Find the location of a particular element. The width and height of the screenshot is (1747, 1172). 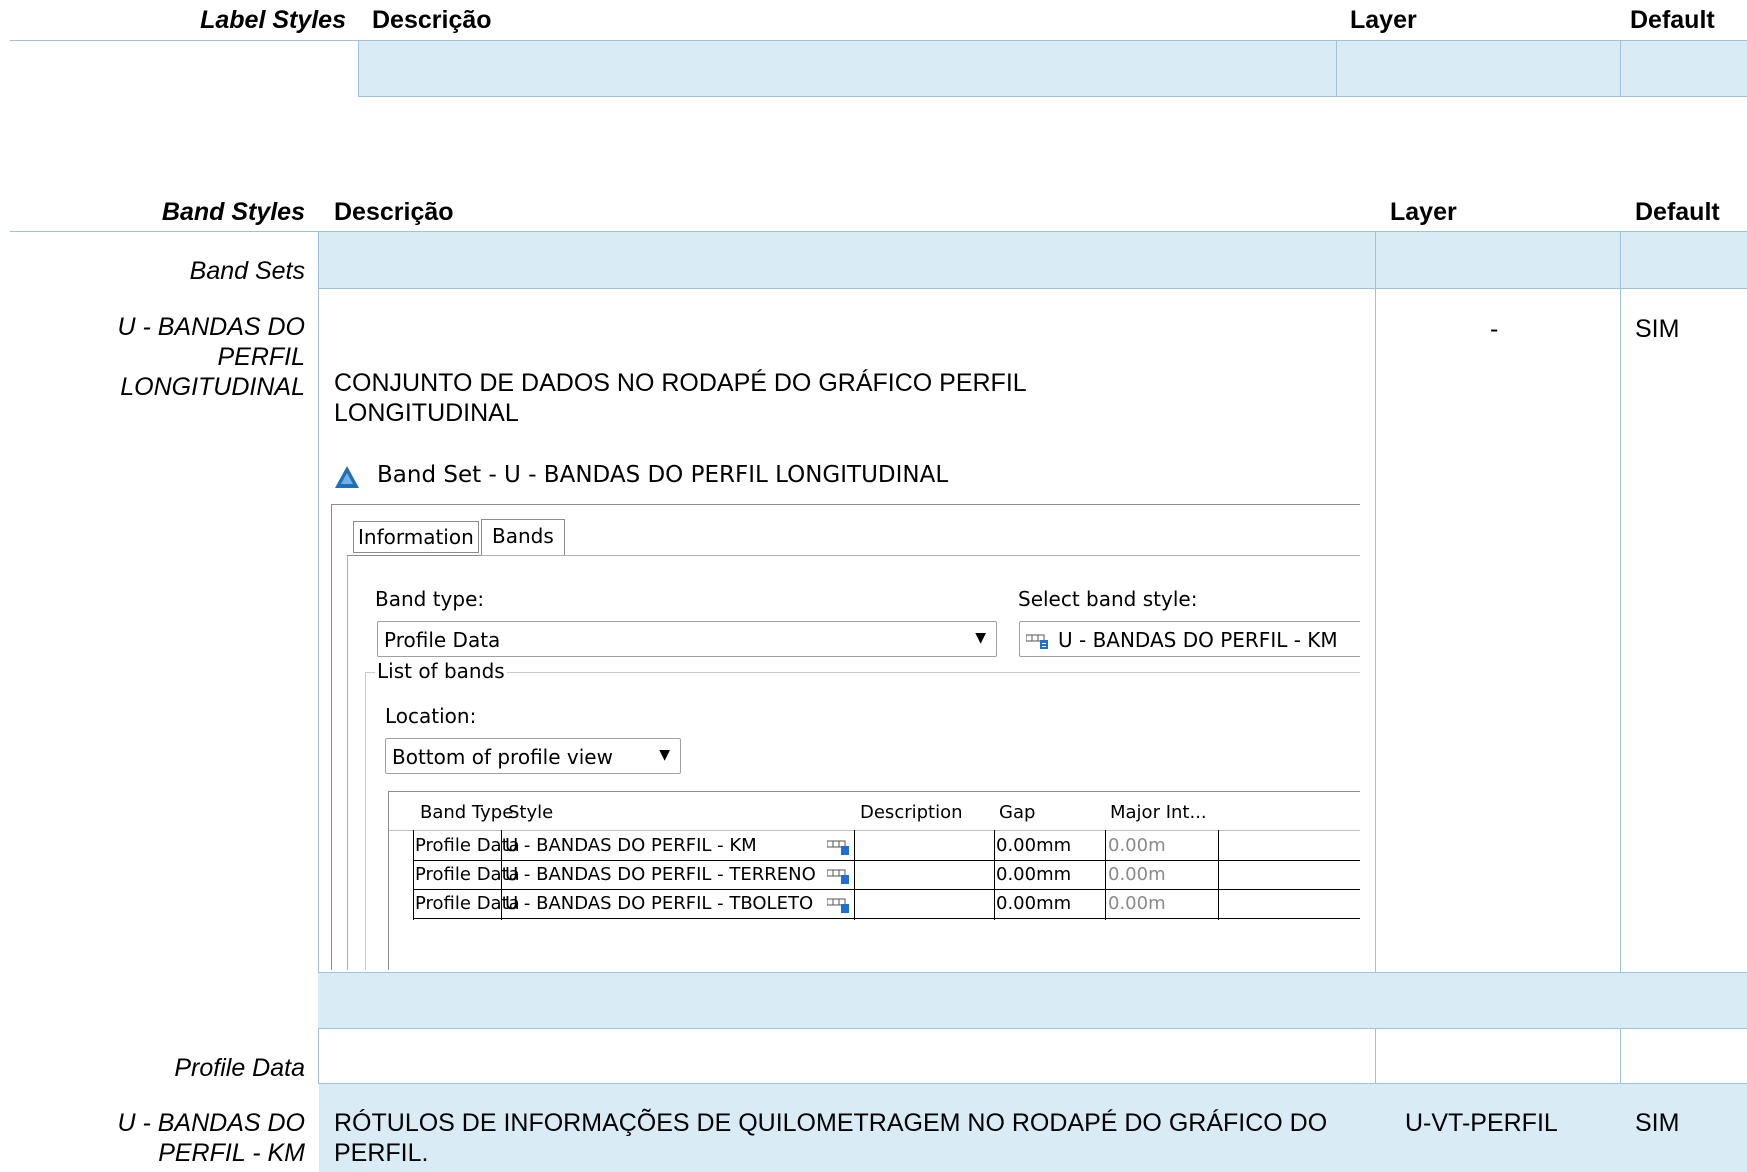

row1-name: U - BANDAS DO PERFIL LONGITUDINAL is located at coordinates (211, 357).